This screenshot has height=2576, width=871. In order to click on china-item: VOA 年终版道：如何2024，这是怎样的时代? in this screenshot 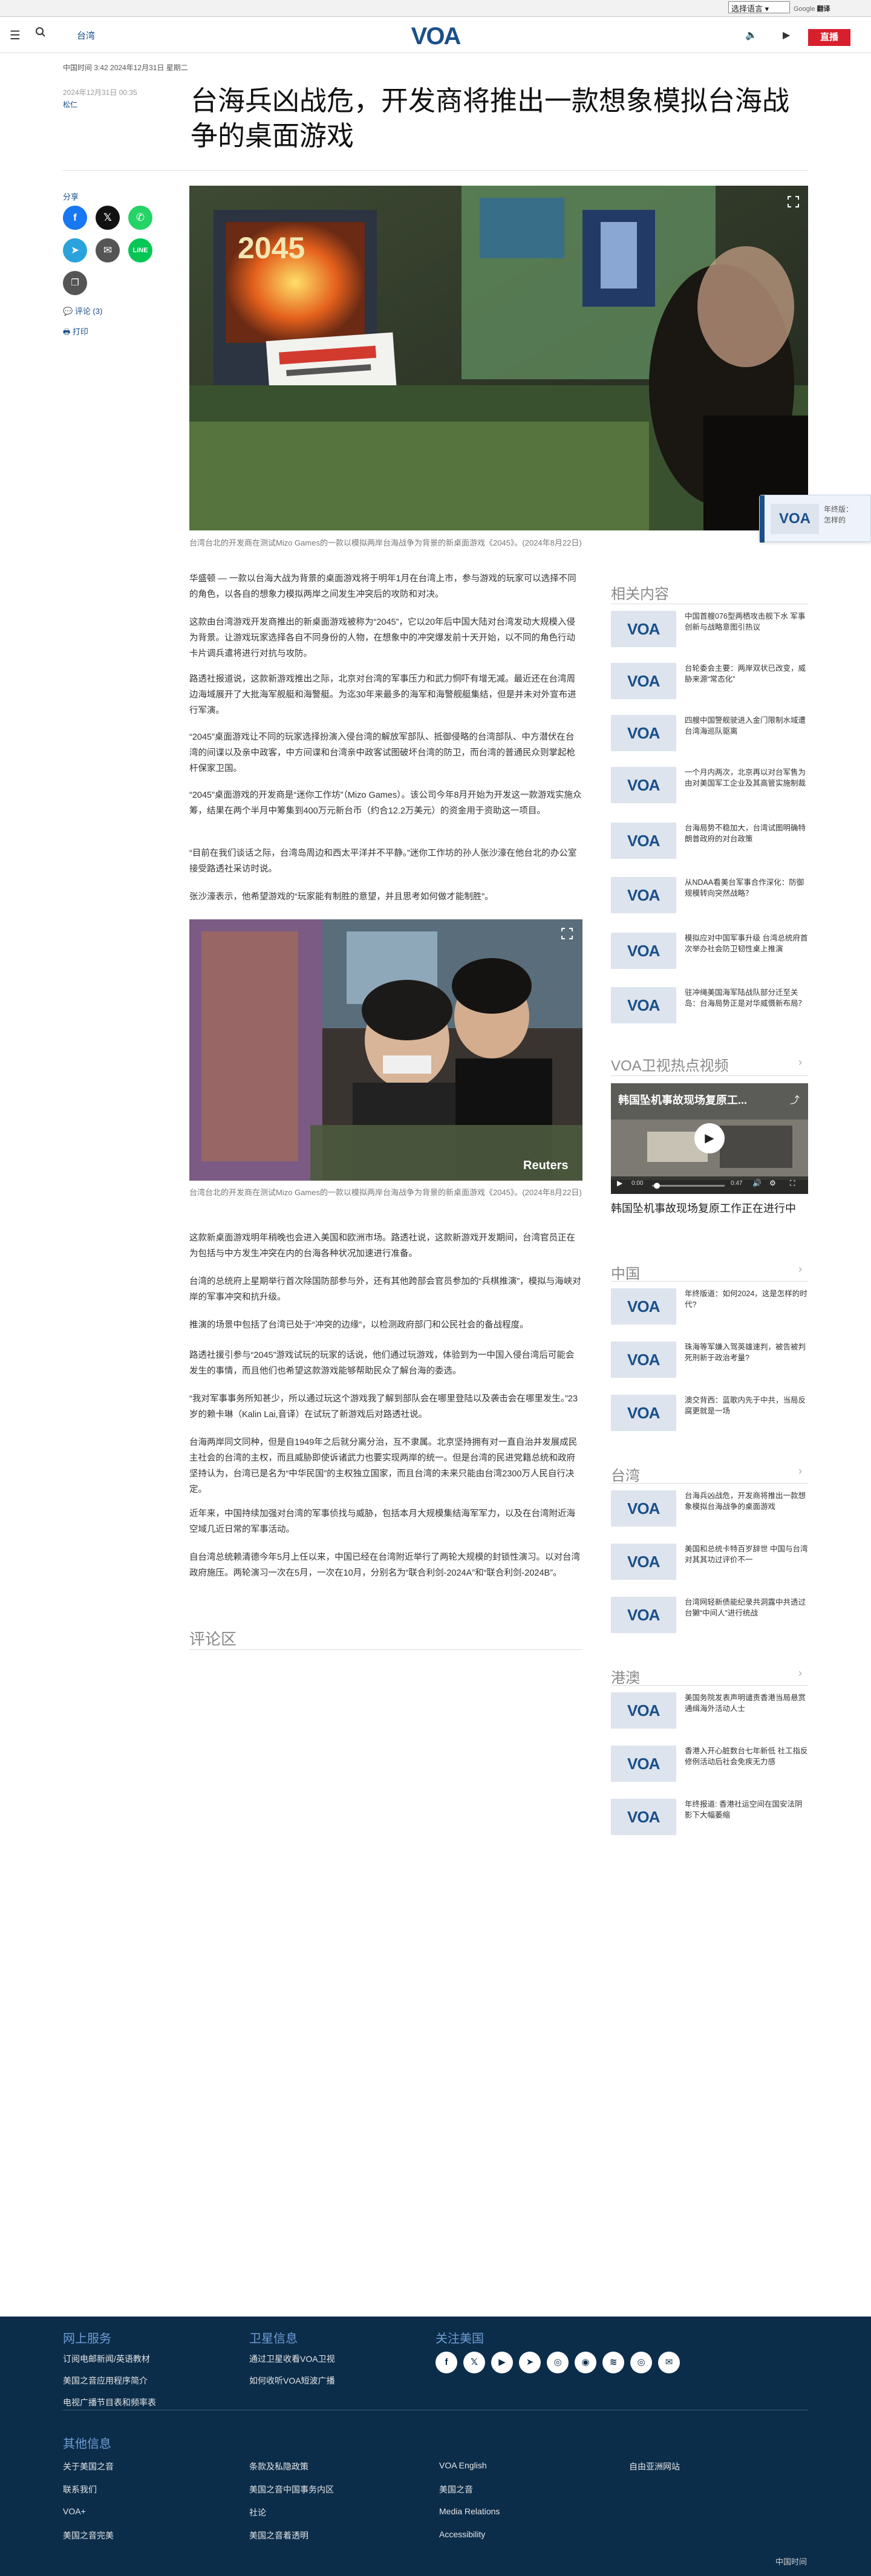, I will do `click(709, 1309)`.